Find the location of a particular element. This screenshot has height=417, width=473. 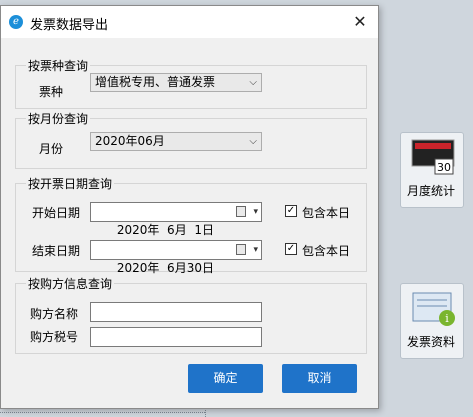

buyer-tax-label: 购方税号 is located at coordinates (54, 337).